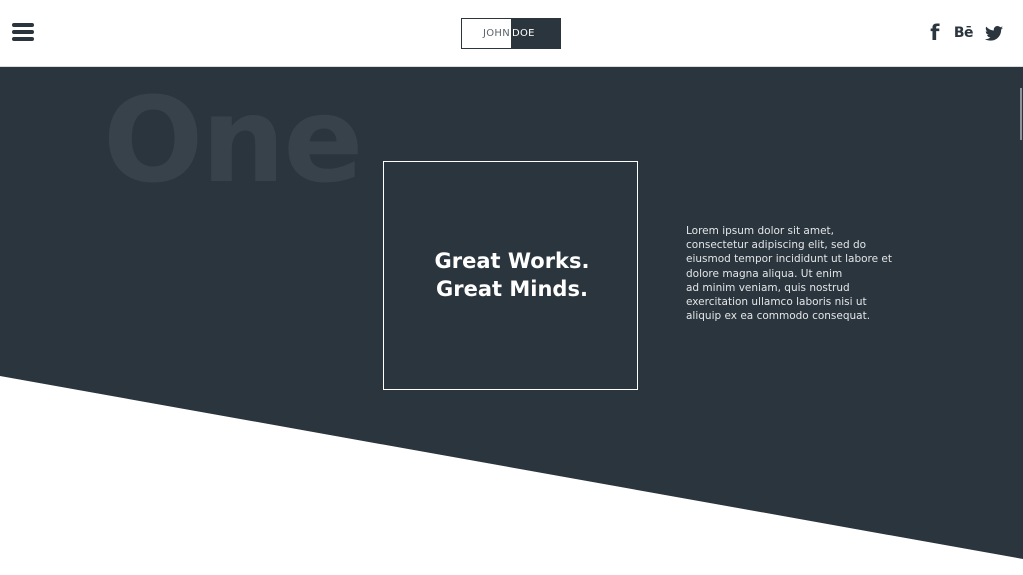 The width and height of the screenshot is (1023, 575). What do you see at coordinates (776, 245) in the screenshot?
I see `body-line: consectetur adipiscing elit, sed do` at bounding box center [776, 245].